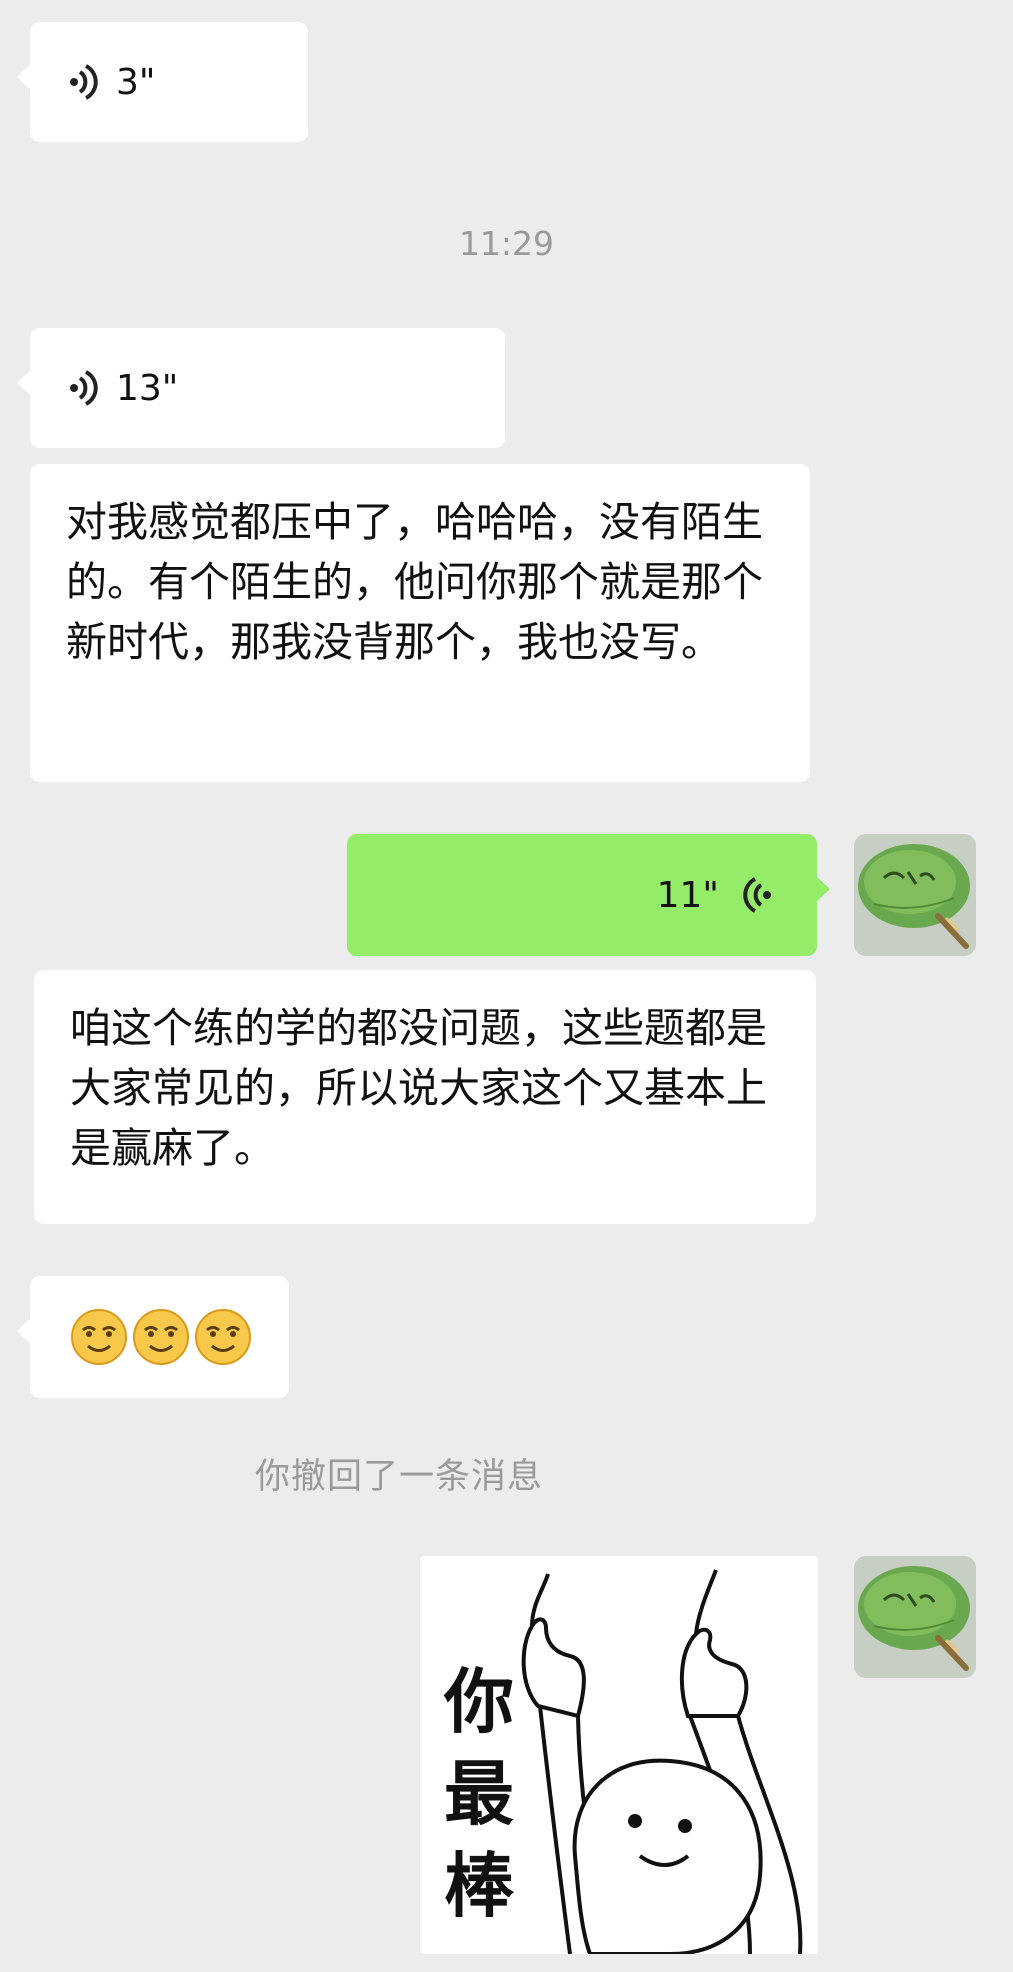  Describe the element at coordinates (169, 82) in the screenshot. I see `voice-message: 3"` at that location.